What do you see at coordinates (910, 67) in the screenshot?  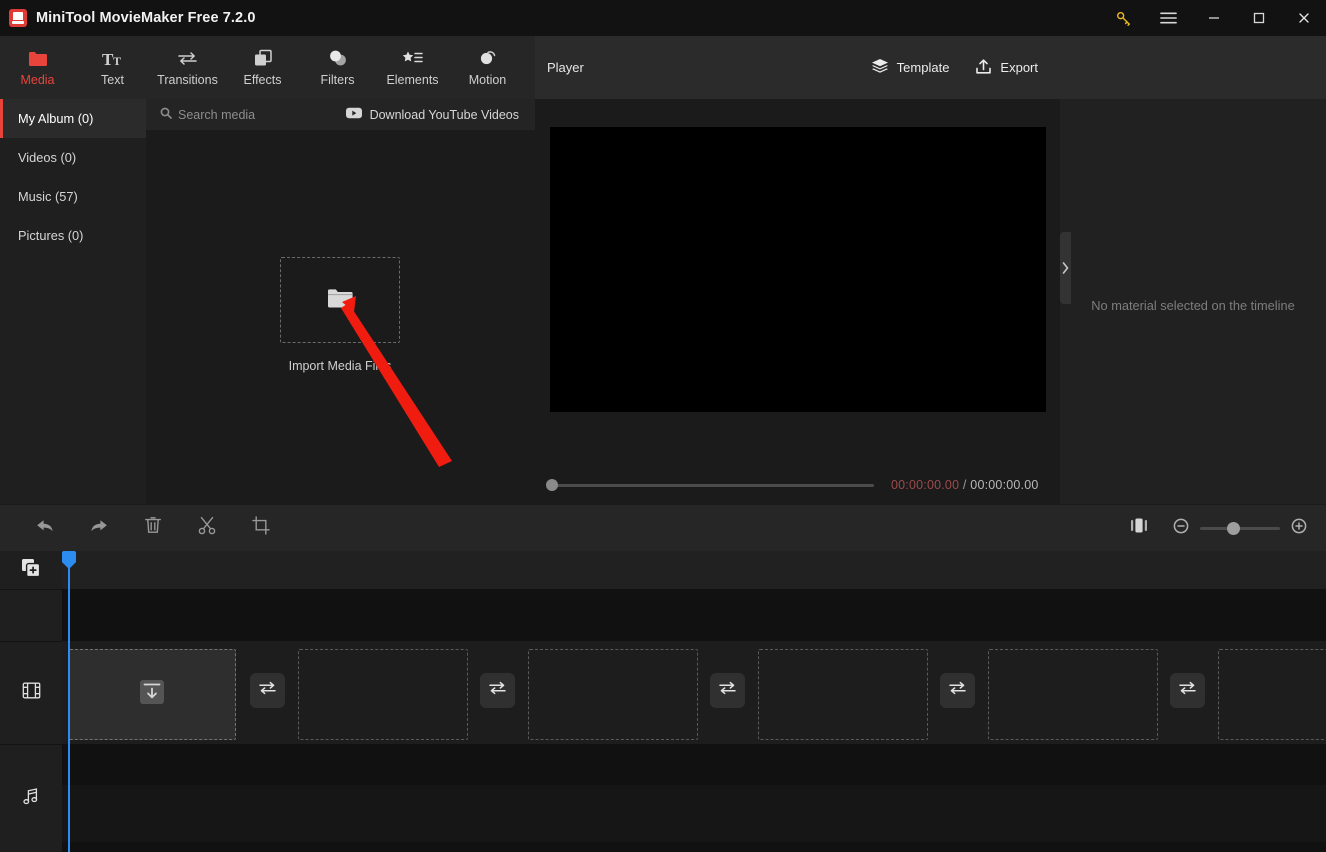 I see `template-button: Template` at bounding box center [910, 67].